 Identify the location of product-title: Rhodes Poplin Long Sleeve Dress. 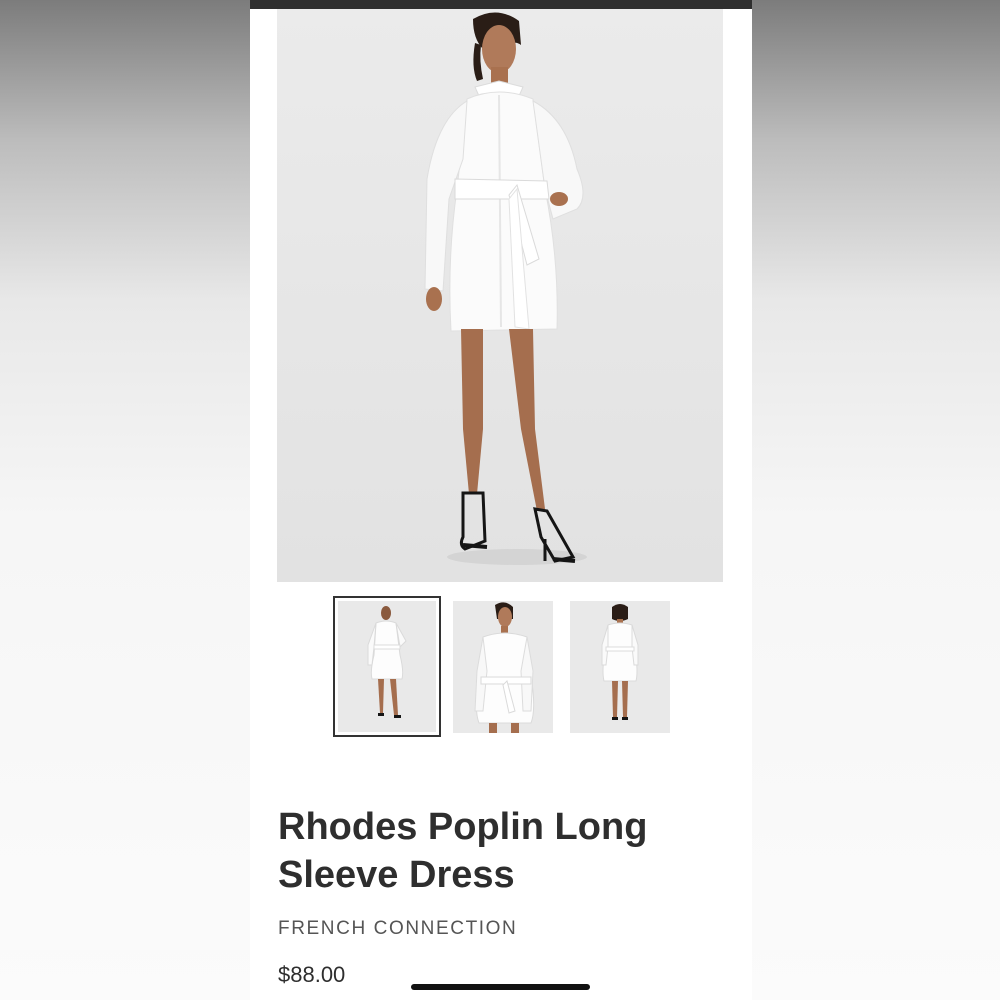
(463, 851).